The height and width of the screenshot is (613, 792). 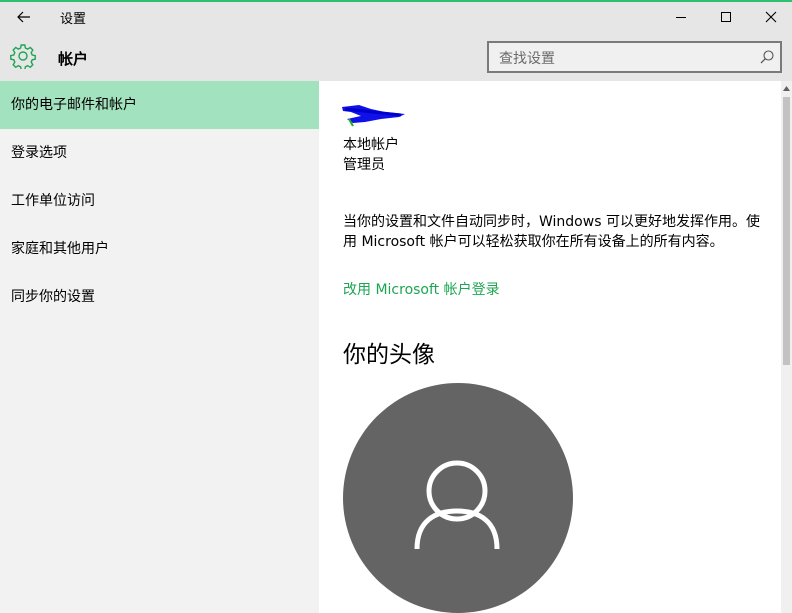 I want to click on search-box: 查找设置, so click(x=634, y=57).